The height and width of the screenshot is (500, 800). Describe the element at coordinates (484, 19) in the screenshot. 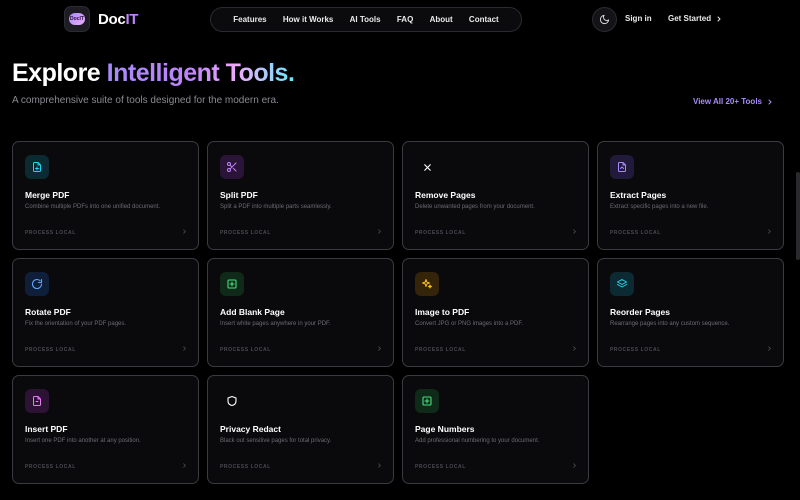

I see `nav-contact: Contact` at that location.